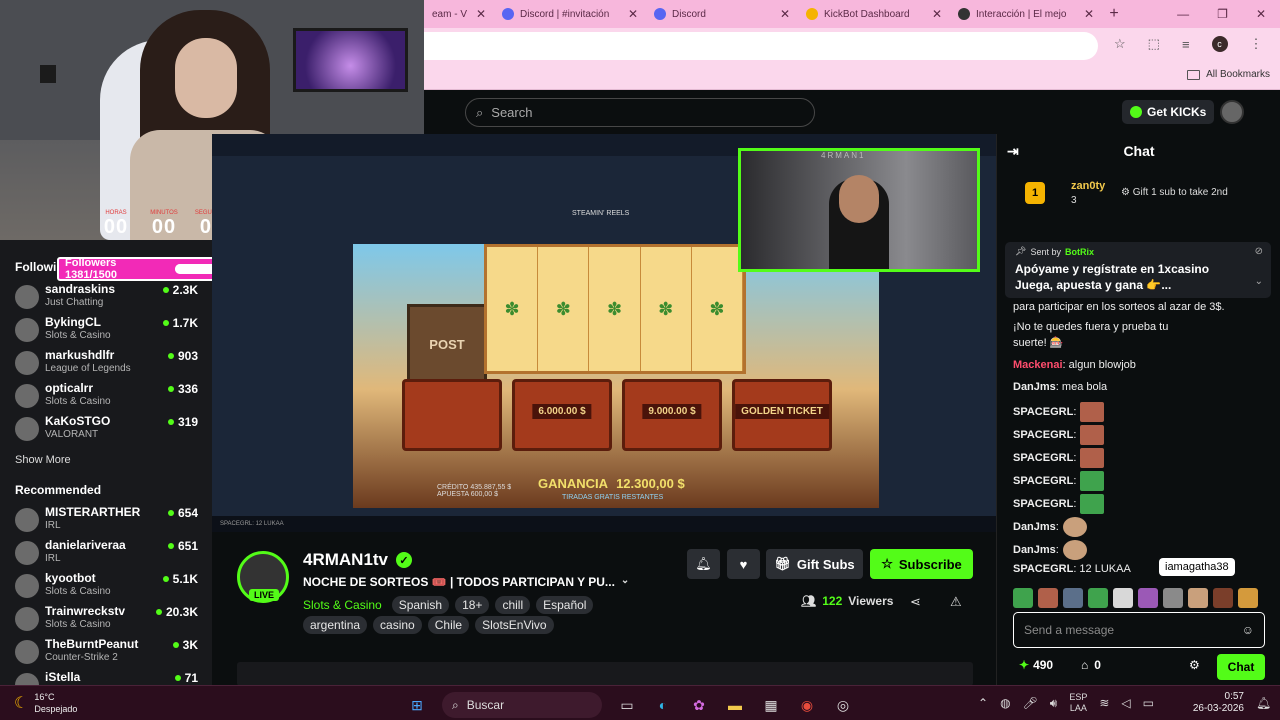  I want to click on browser-tab: Interacción | El mejo ✕, so click(1026, 14).